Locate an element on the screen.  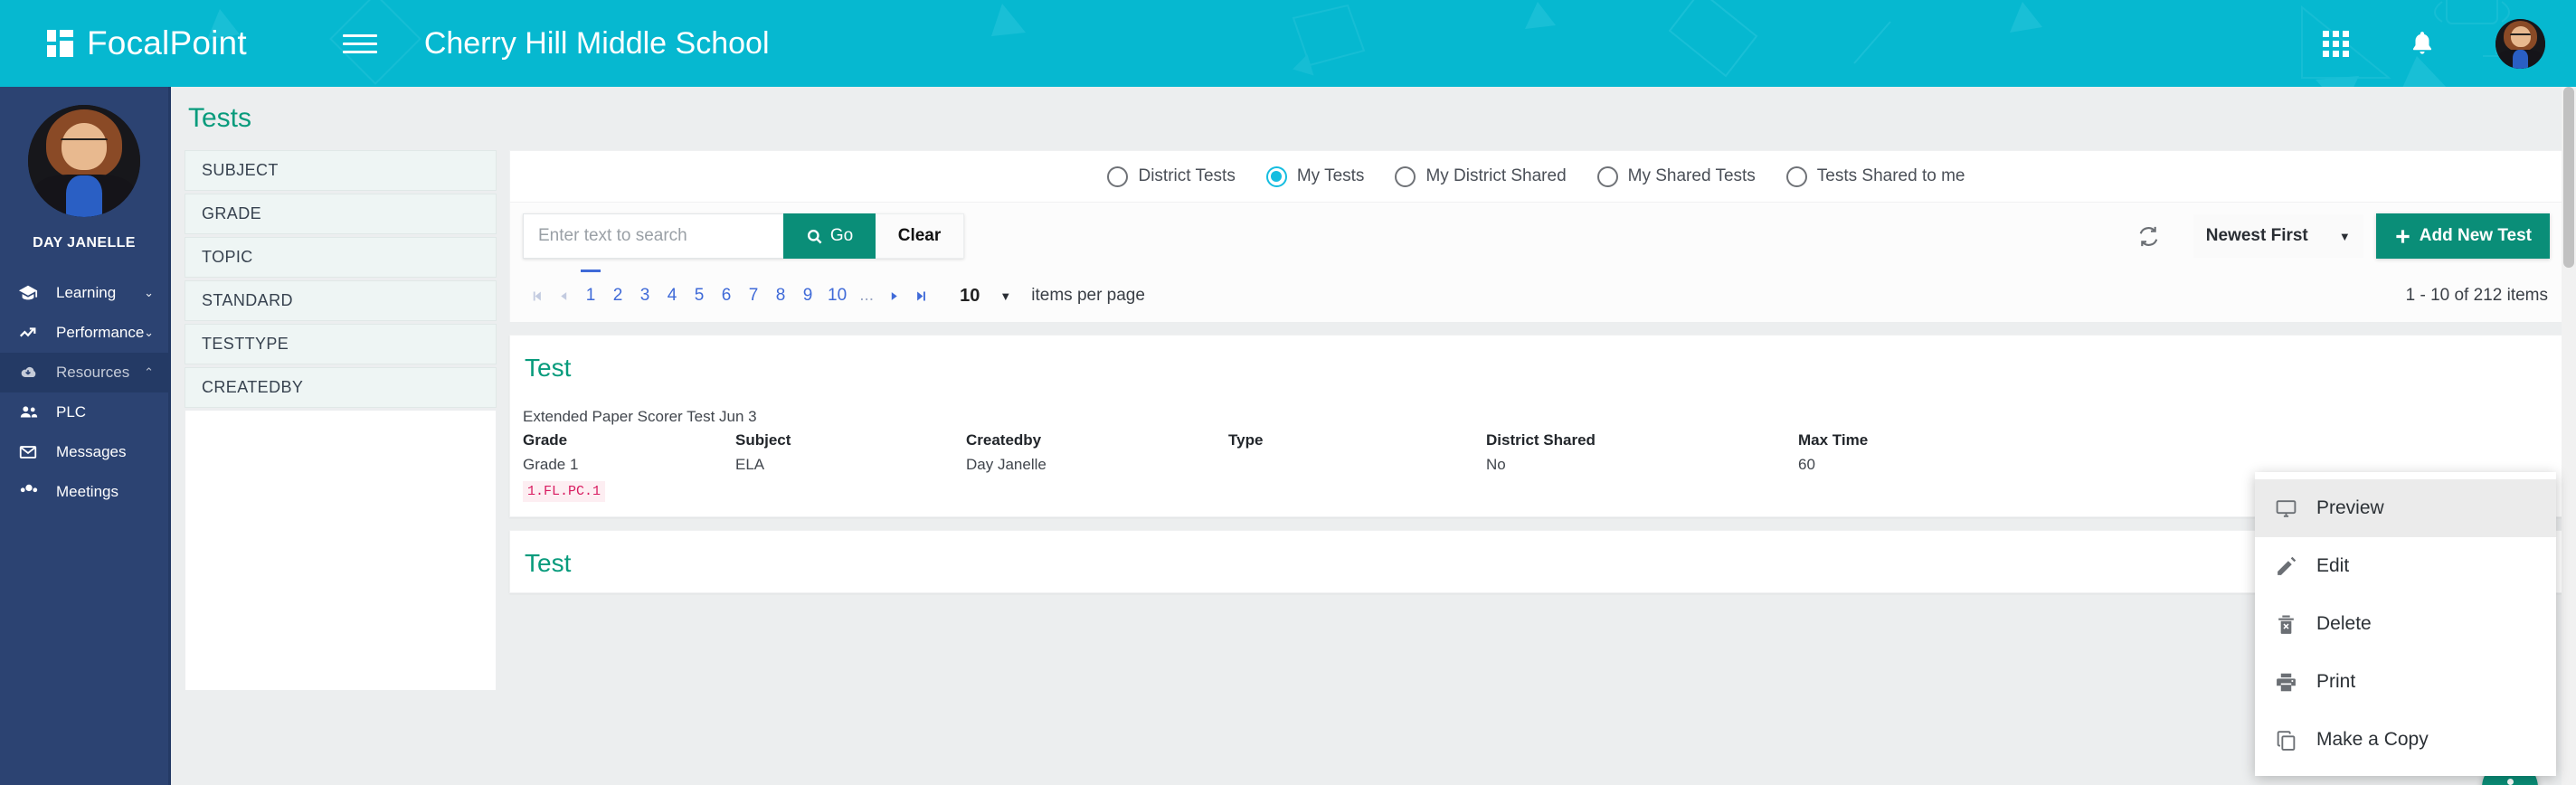
filter-testtype: TESTTYPE is located at coordinates (341, 344).